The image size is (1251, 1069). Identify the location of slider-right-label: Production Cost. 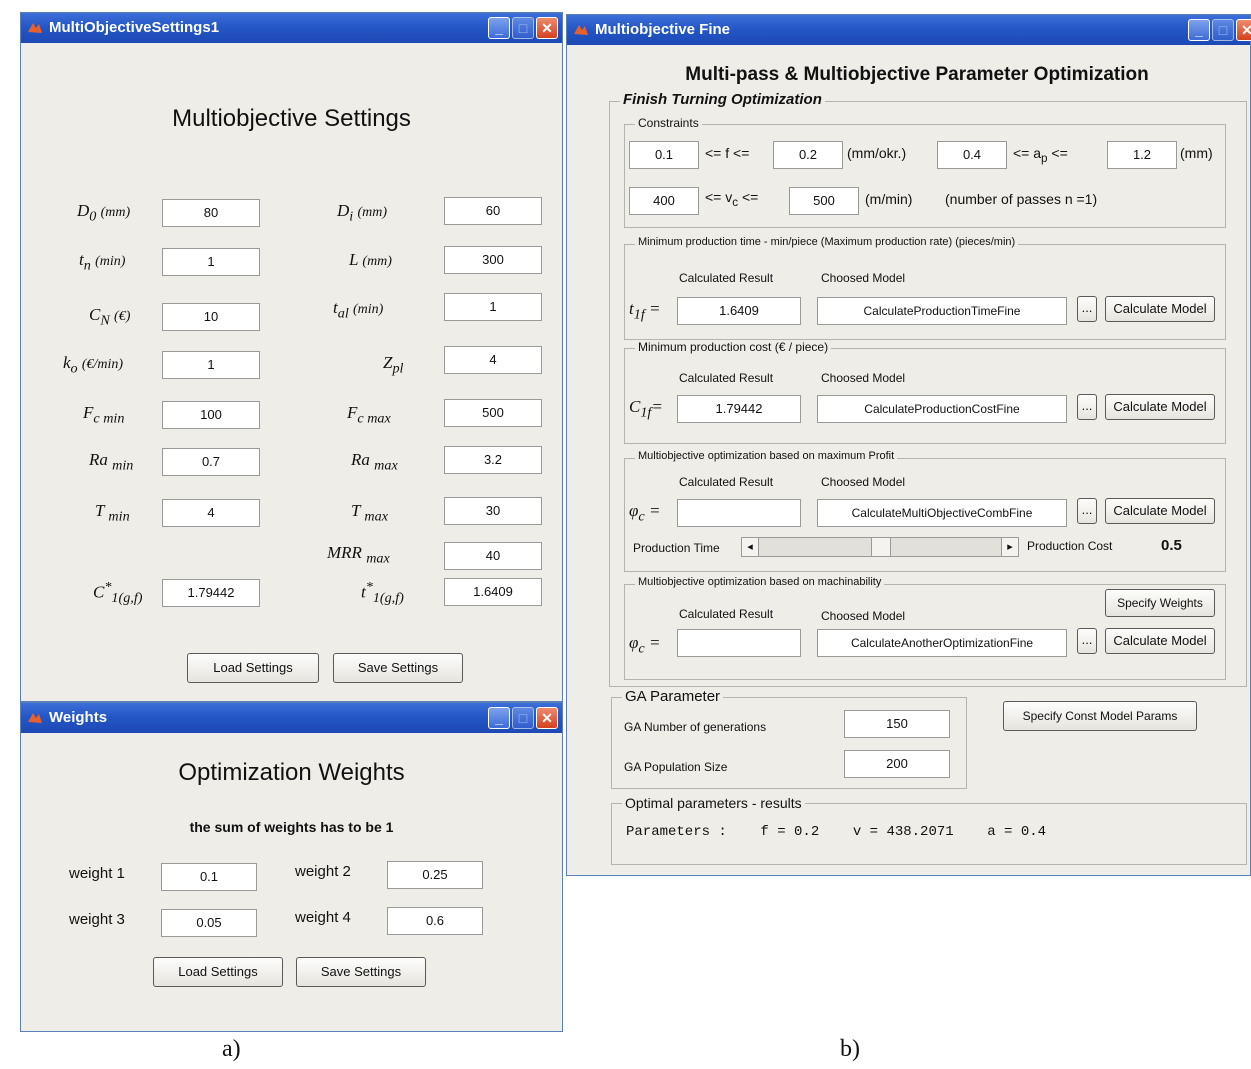
(1070, 546).